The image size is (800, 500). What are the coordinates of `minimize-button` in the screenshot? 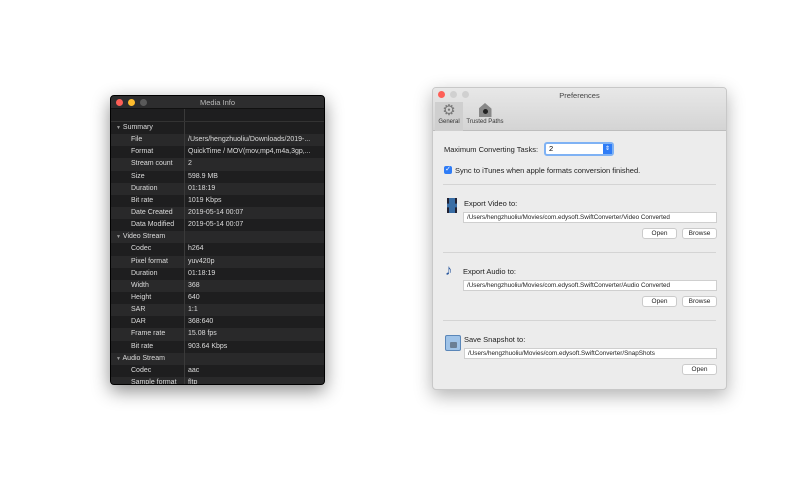 It's located at (131, 102).